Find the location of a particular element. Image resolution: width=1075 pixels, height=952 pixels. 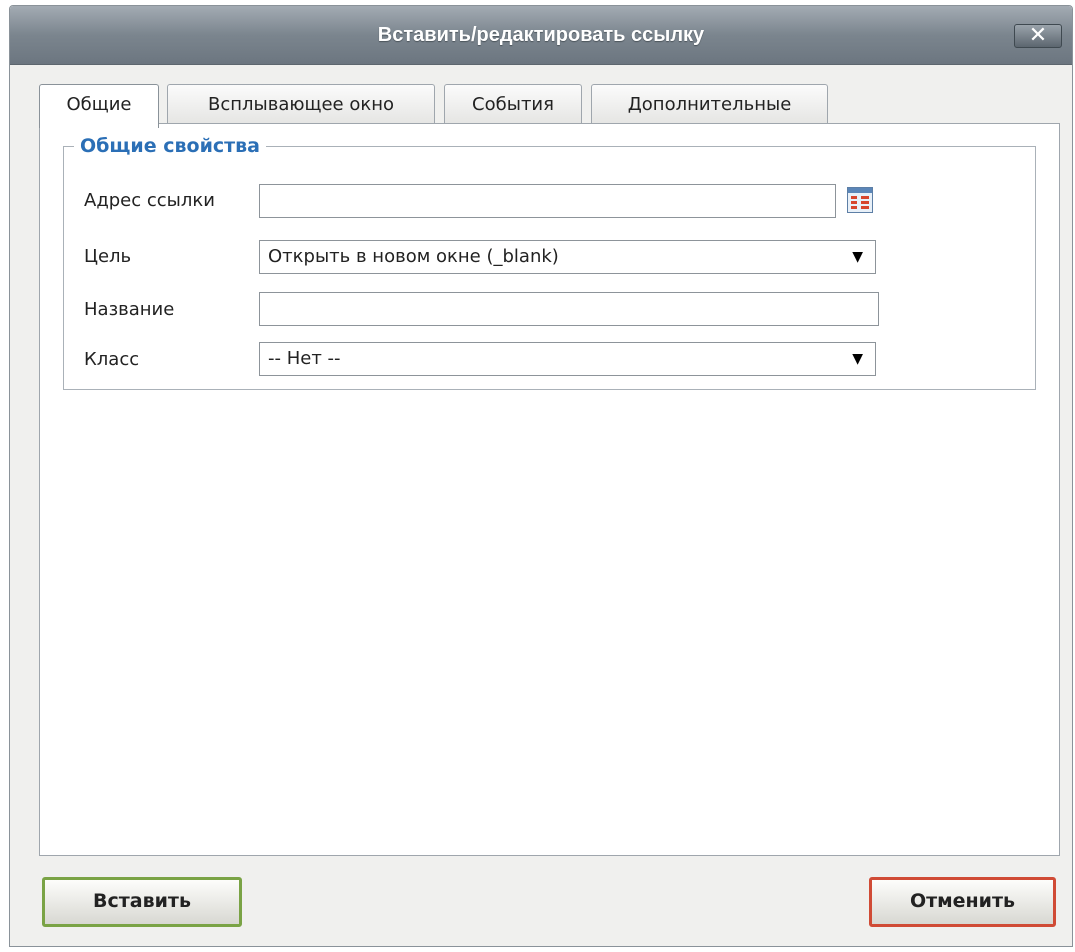

tab-events: События is located at coordinates (513, 105).